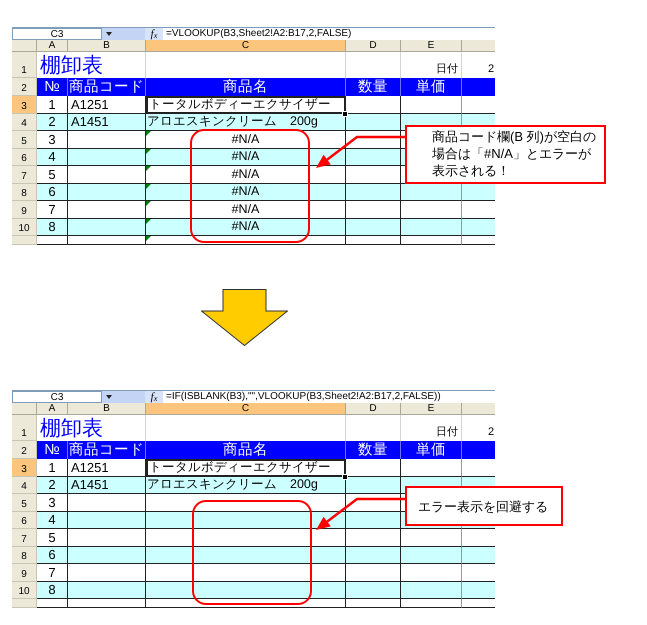 The width and height of the screenshot is (647, 625). I want to click on callout-note: 商品コード欄(B 列)が空白の 場合は「#N/A」とエラーが 表示される！, so click(505, 154).